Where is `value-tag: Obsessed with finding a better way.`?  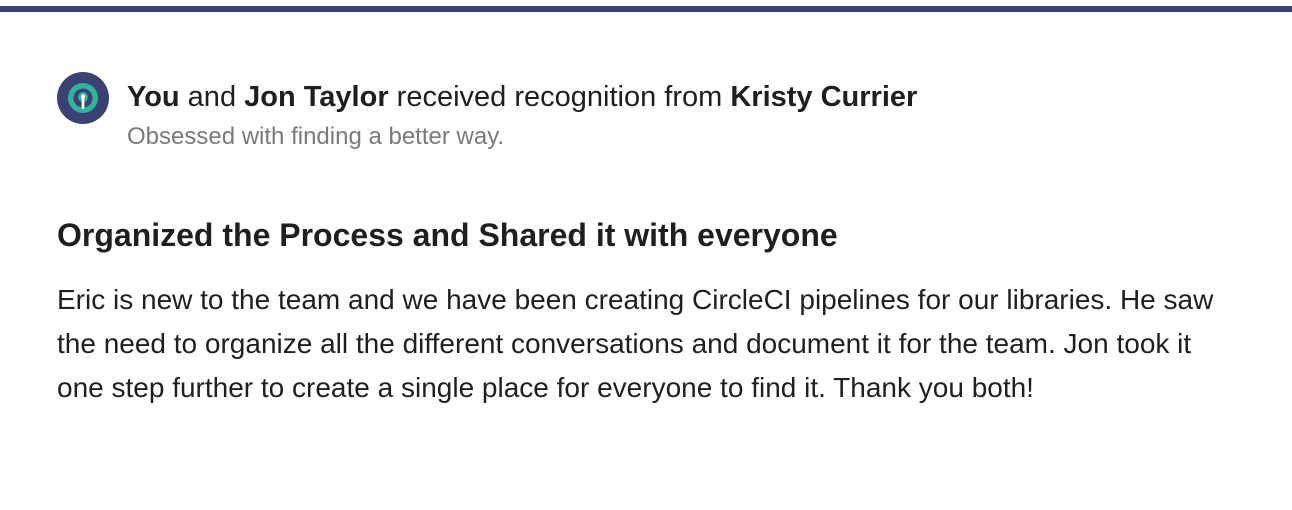
value-tag: Obsessed with finding a better way. is located at coordinates (316, 136).